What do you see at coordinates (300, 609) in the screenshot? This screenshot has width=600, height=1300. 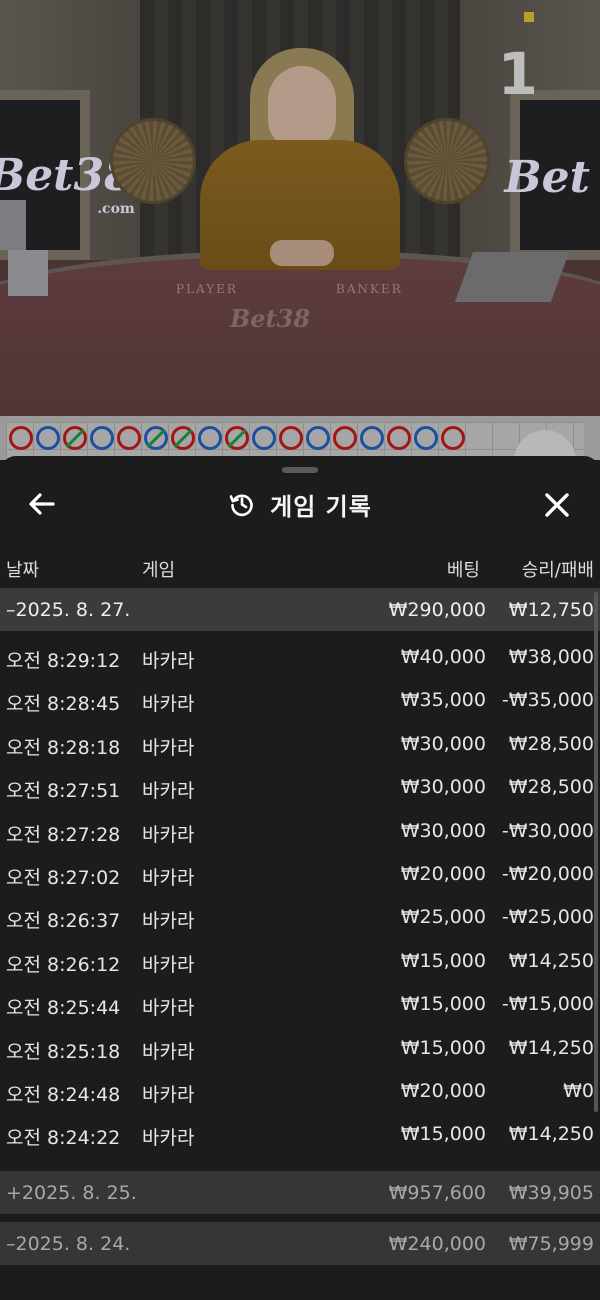 I see `date-group-row: –2025. 8. 27. ₩290,000 ₩12,750` at bounding box center [300, 609].